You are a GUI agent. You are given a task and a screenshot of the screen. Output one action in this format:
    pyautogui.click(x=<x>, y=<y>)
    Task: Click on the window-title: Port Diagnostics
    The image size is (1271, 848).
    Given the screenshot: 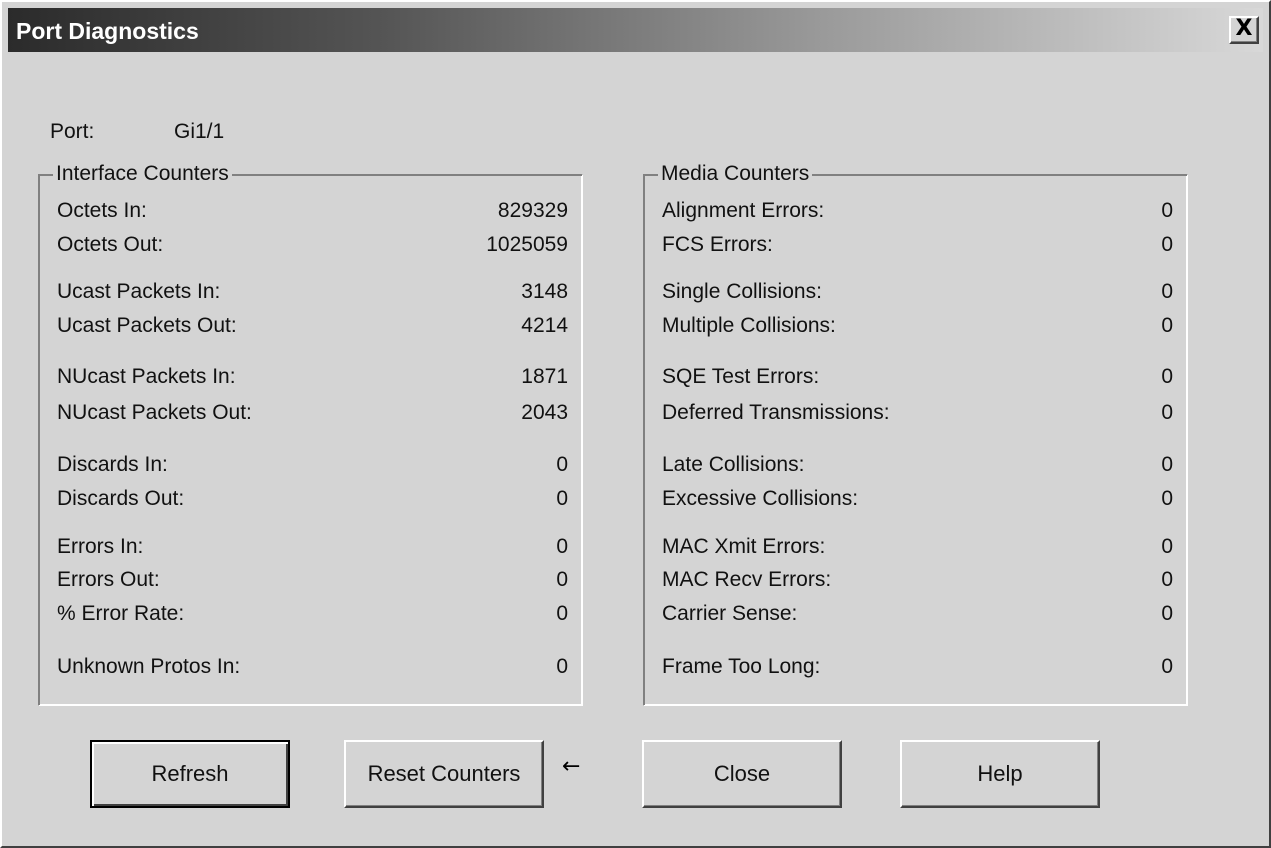 What is the action you would take?
    pyautogui.click(x=107, y=31)
    